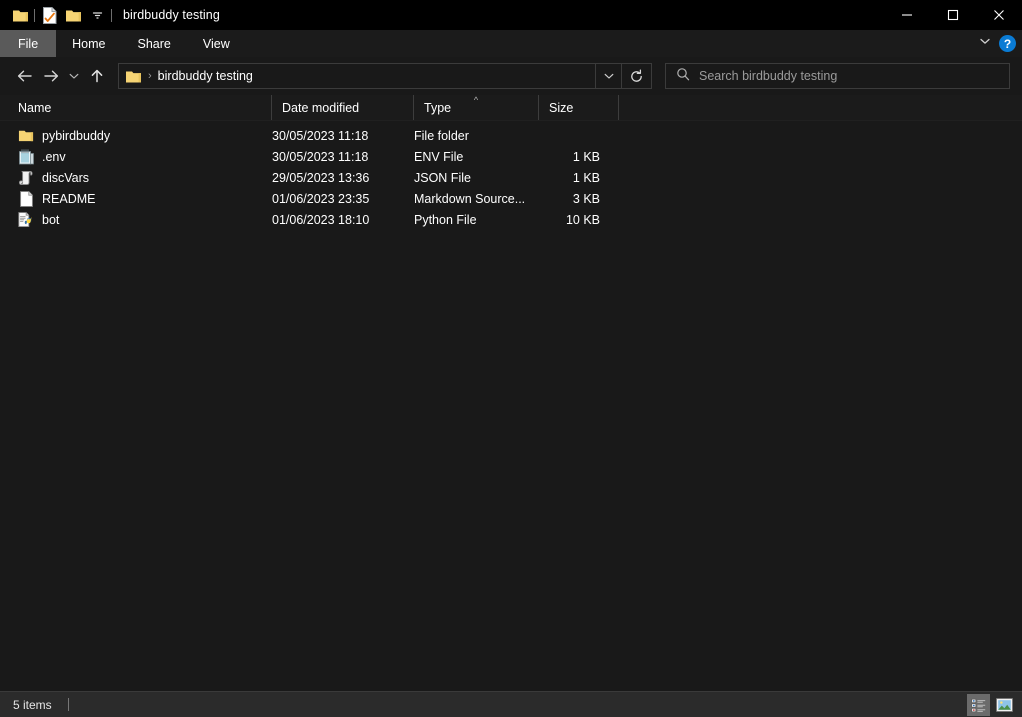 Image resolution: width=1022 pixels, height=717 pixels. What do you see at coordinates (136, 219) in the screenshot?
I see `file-name-cell: bot` at bounding box center [136, 219].